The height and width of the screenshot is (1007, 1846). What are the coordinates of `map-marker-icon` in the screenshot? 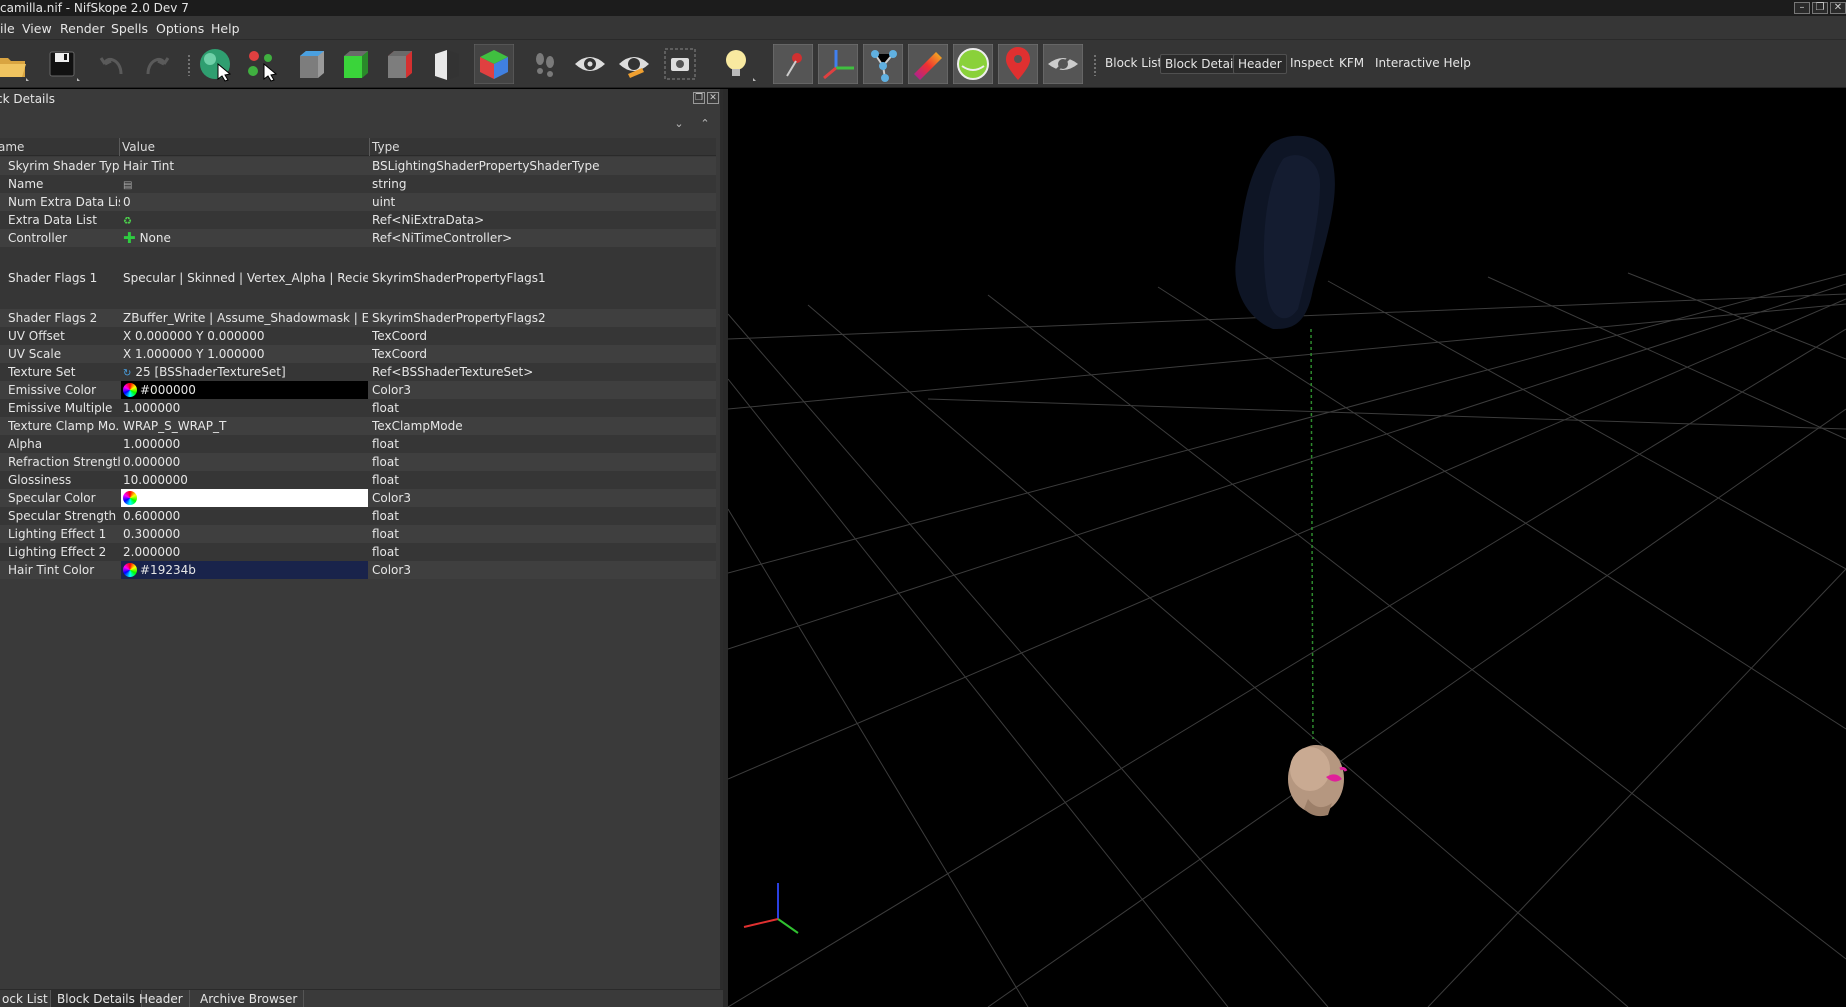 It's located at (1018, 64).